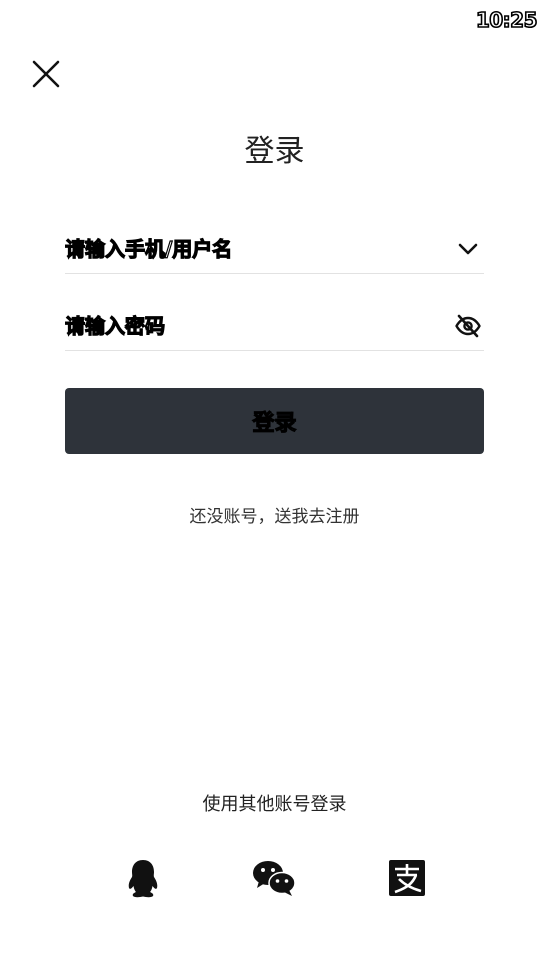 This screenshot has height=976, width=549. What do you see at coordinates (274, 424) in the screenshot?
I see `login-button-label: 登录` at bounding box center [274, 424].